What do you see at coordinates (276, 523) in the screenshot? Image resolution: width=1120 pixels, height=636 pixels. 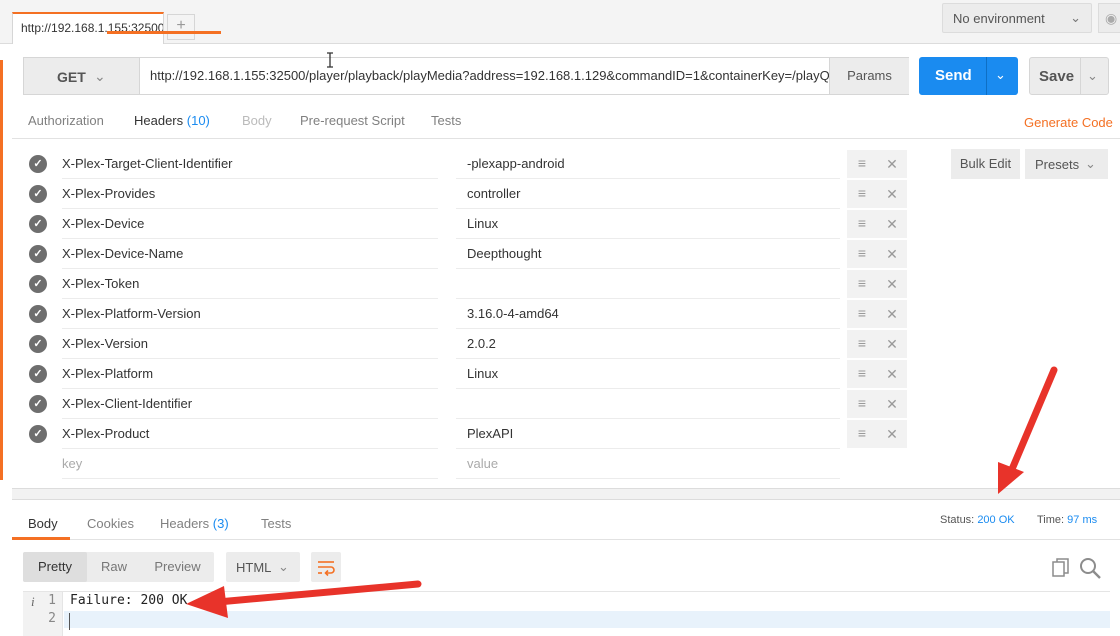 I see `response-tab-tests: Tests` at bounding box center [276, 523].